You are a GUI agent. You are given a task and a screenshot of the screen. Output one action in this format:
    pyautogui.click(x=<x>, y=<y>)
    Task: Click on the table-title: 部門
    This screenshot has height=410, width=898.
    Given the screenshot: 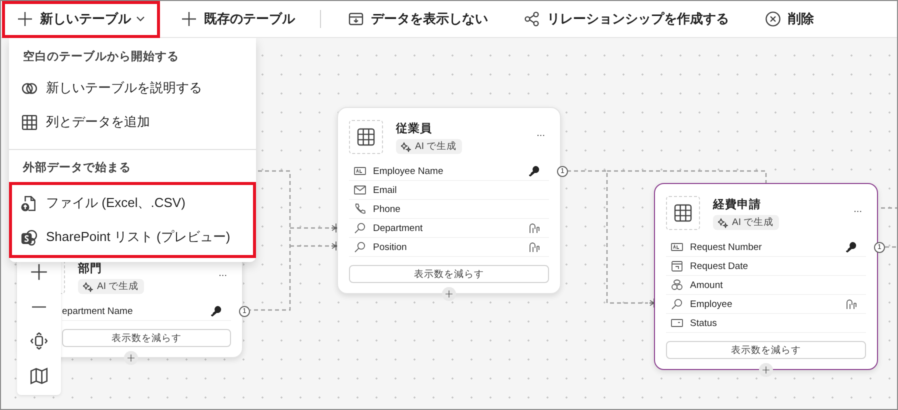 What is the action you would take?
    pyautogui.click(x=90, y=268)
    